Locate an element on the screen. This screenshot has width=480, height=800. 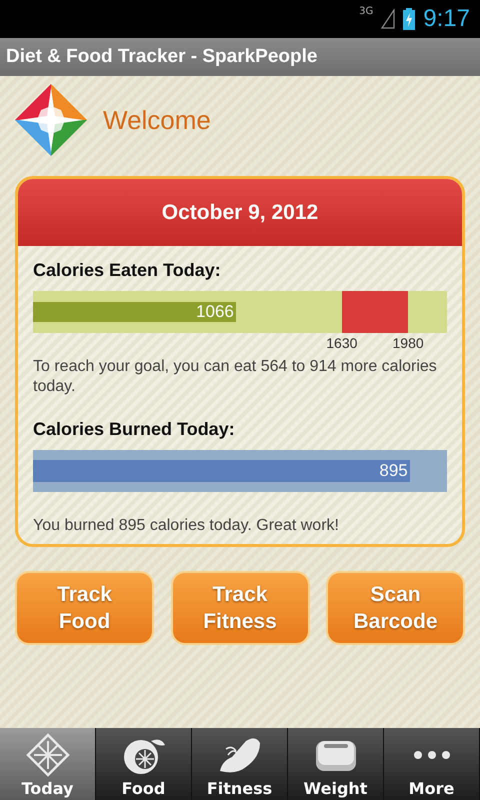
burned-message: You burned 895 calories today. Great work! is located at coordinates (186, 526).